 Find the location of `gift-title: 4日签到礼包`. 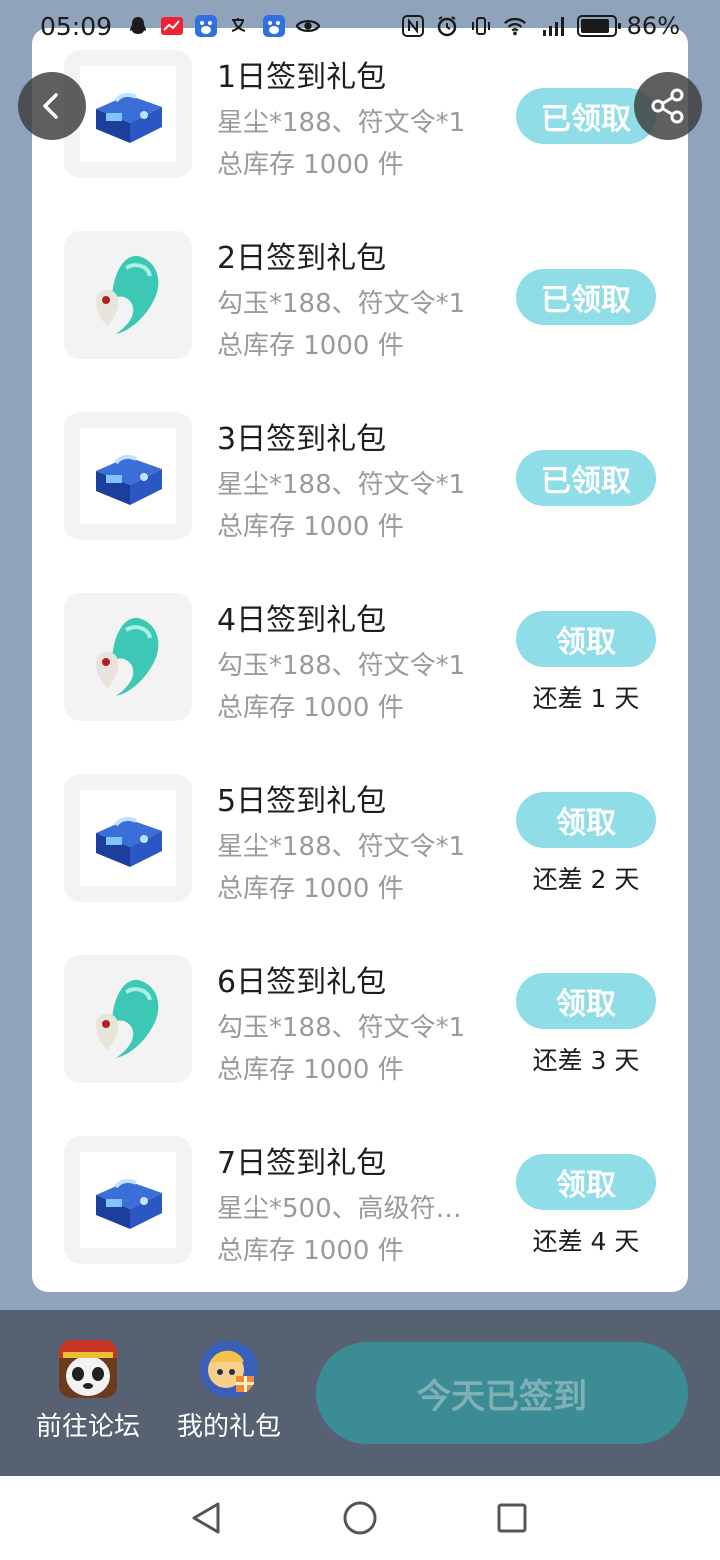

gift-title: 4日签到礼包 is located at coordinates (302, 620).